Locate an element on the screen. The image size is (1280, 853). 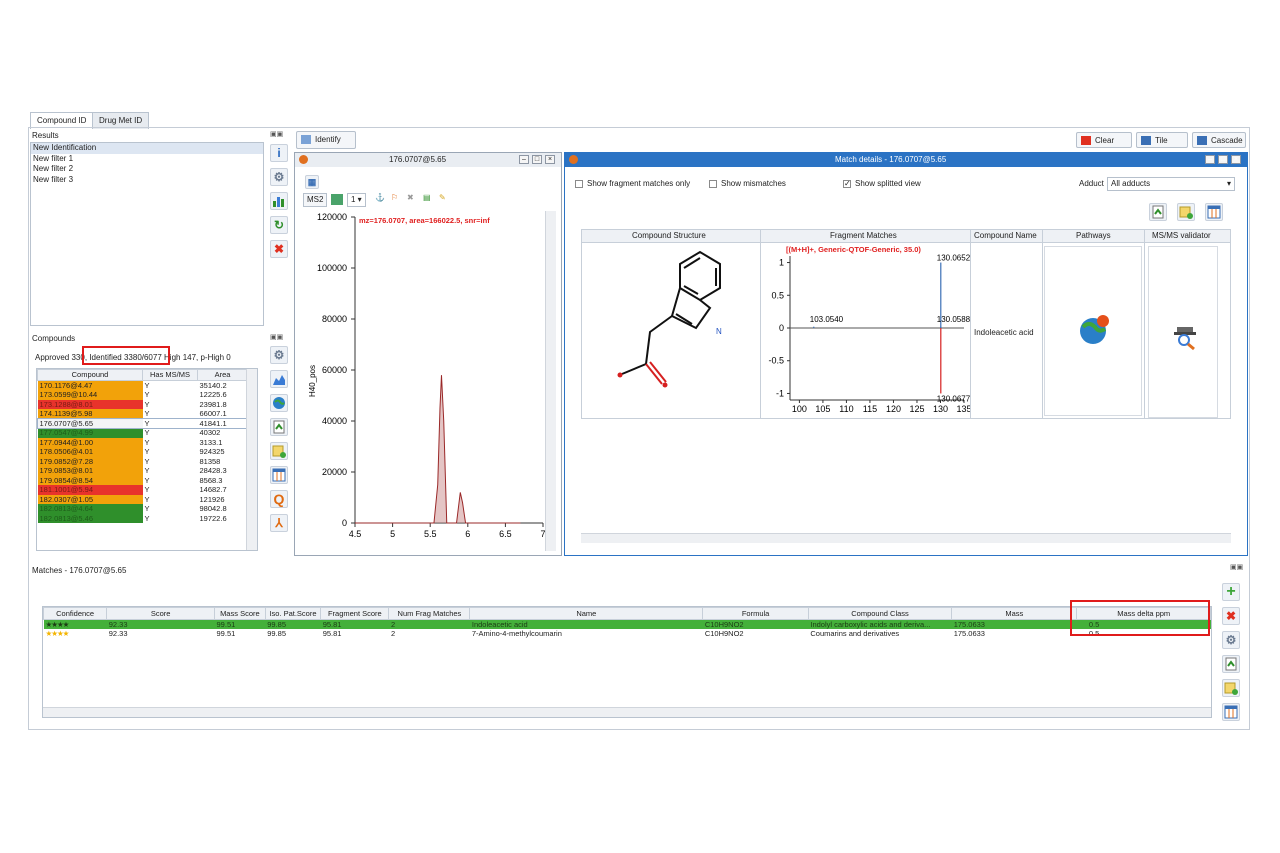
matches-col-header: Name is located at coordinates (586, 613).